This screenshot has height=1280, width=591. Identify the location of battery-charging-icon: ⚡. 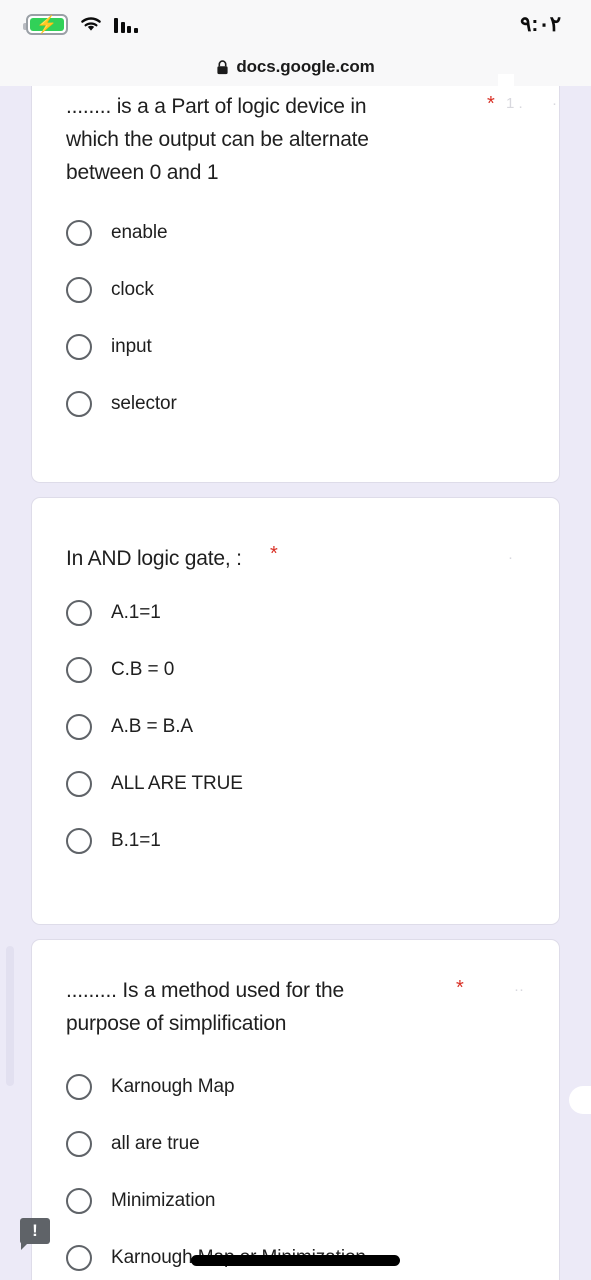
(45, 24).